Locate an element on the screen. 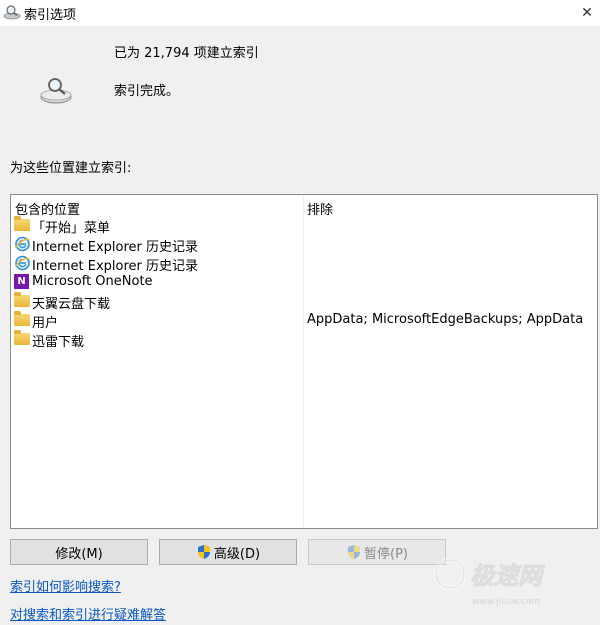  indexed-count-text: 已为 21,794 项建立索引 is located at coordinates (186, 53).